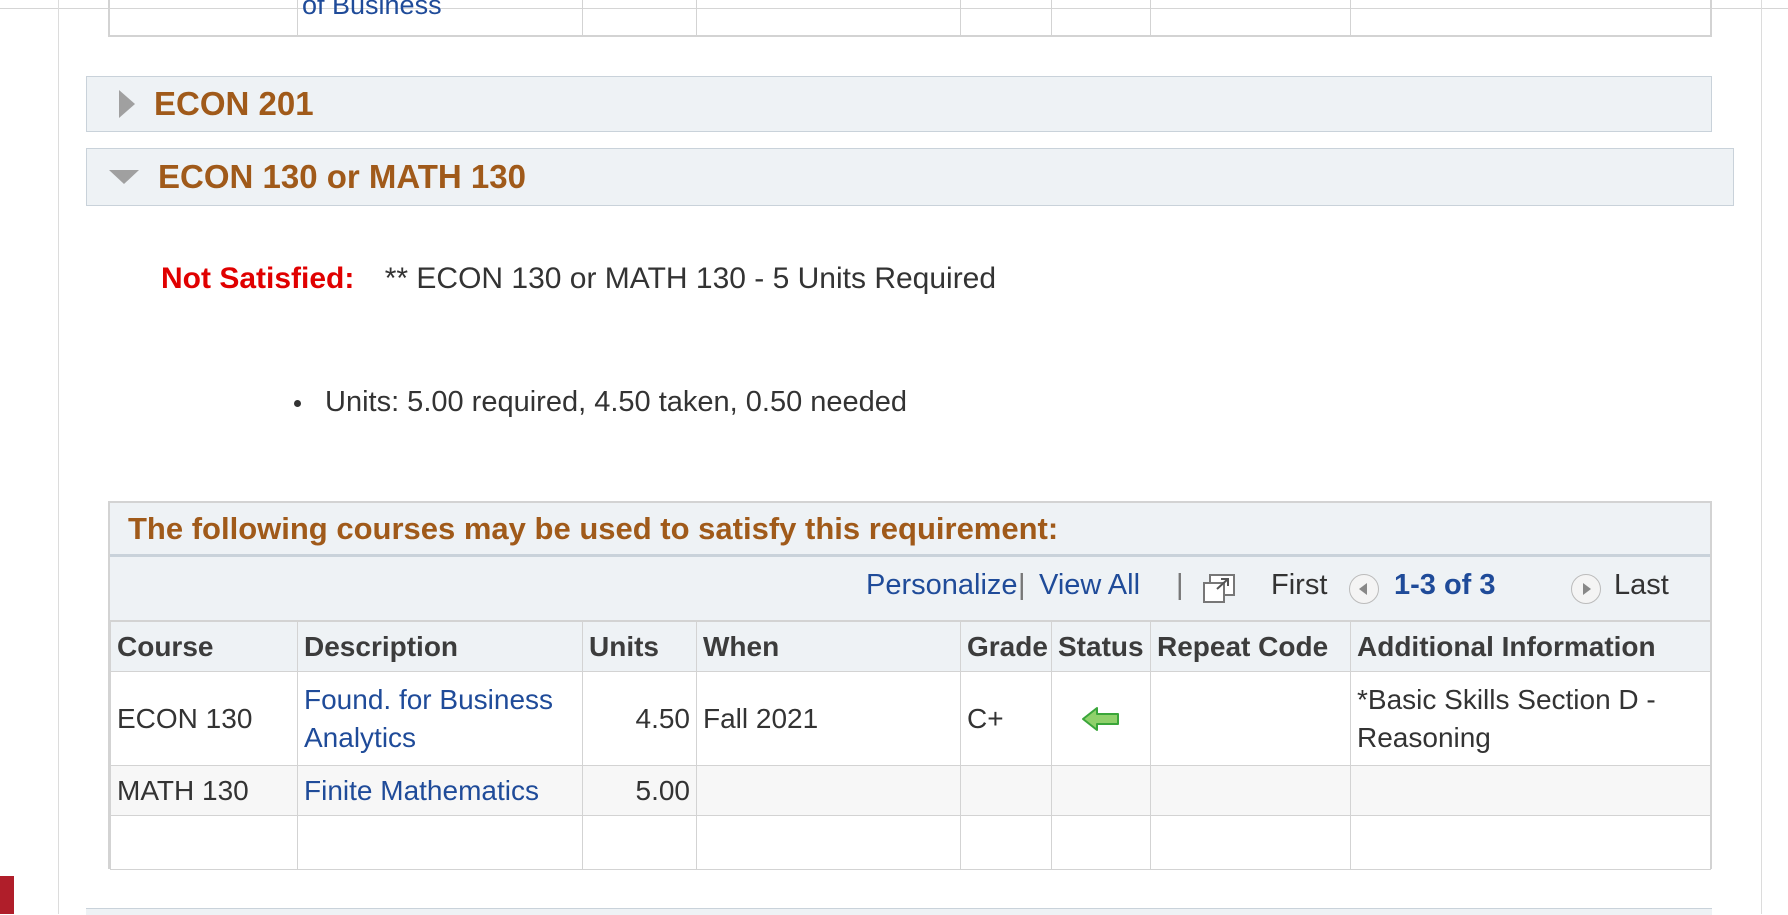 The image size is (1788, 915). Describe the element at coordinates (1299, 585) in the screenshot. I see `first-label: First` at that location.